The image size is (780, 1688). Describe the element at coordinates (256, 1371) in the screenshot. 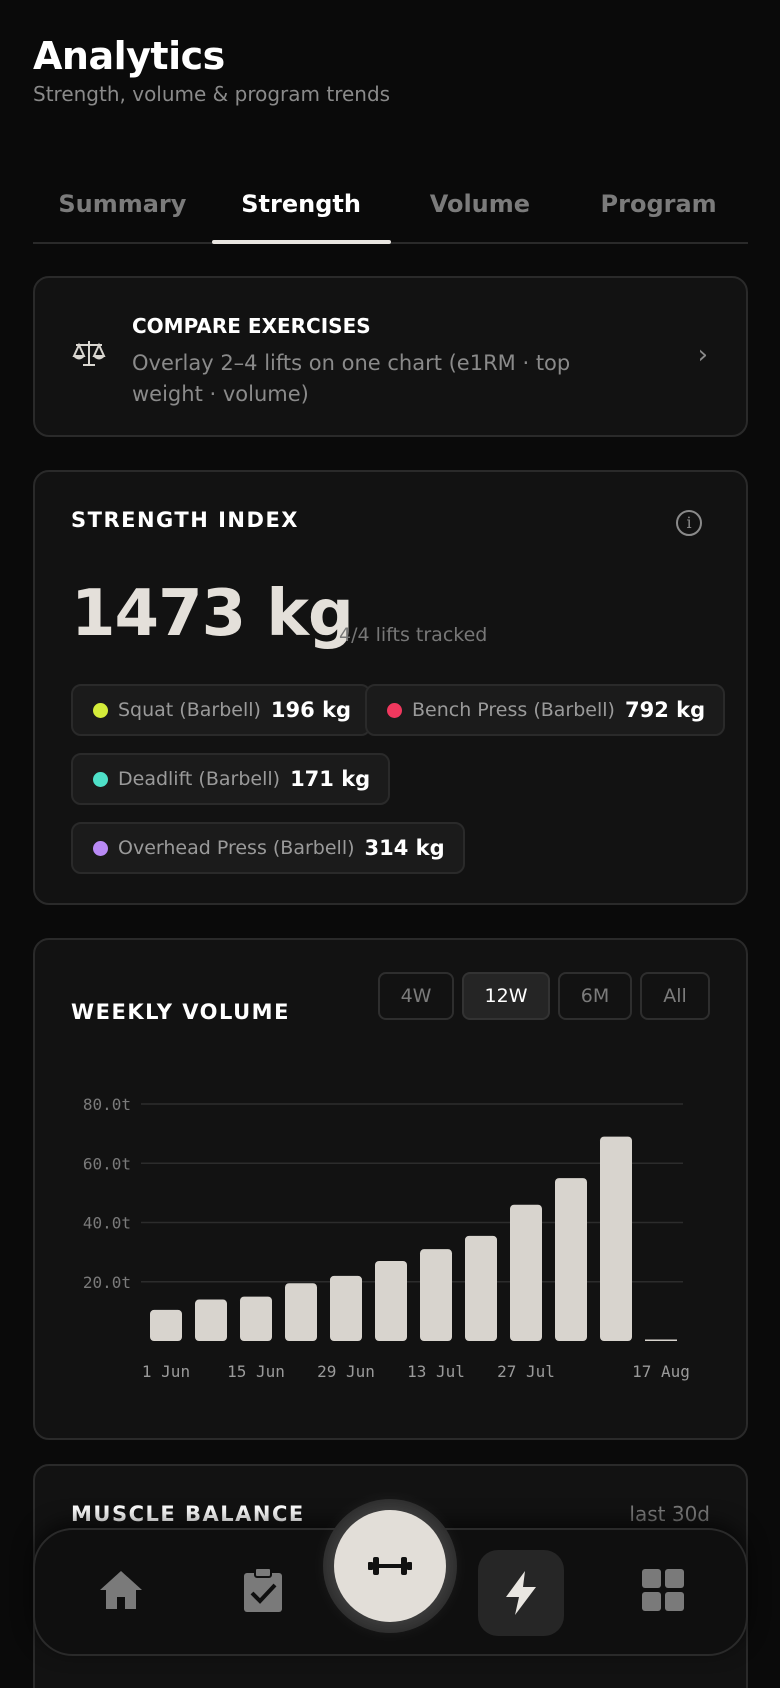

I see `x-tick-label: 15 Jun` at that location.